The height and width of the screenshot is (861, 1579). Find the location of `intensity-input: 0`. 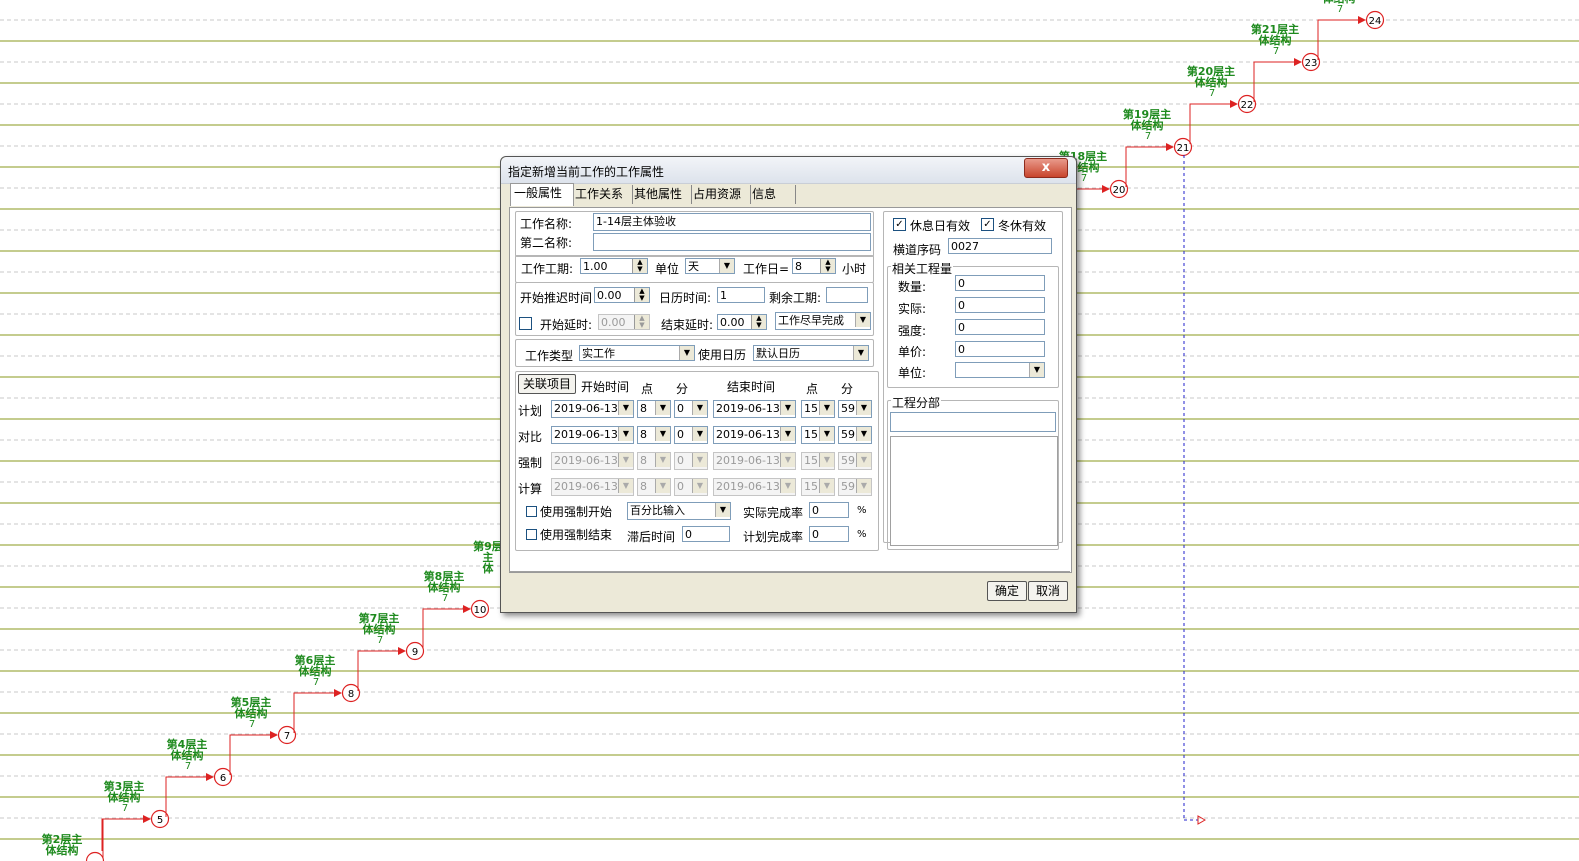

intensity-input: 0 is located at coordinates (1000, 327).